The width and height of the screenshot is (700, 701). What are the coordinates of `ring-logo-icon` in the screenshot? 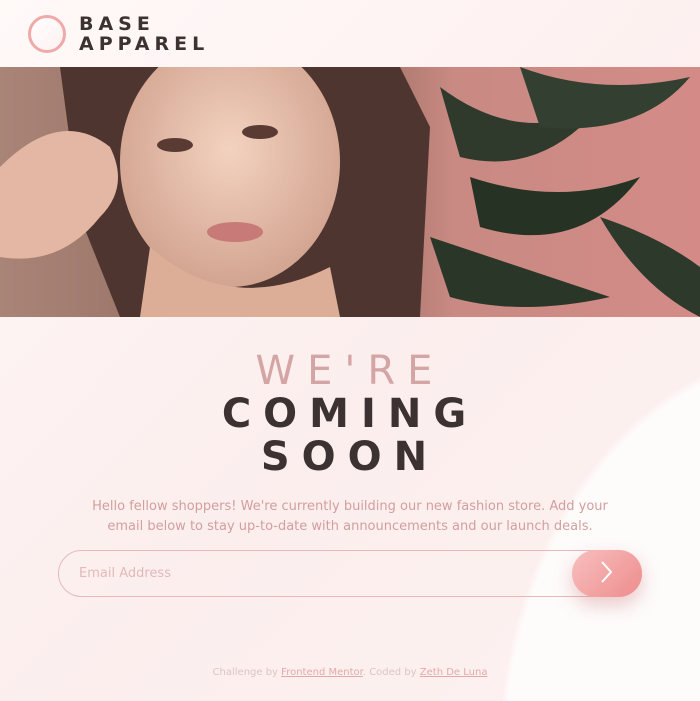 It's located at (47, 33).